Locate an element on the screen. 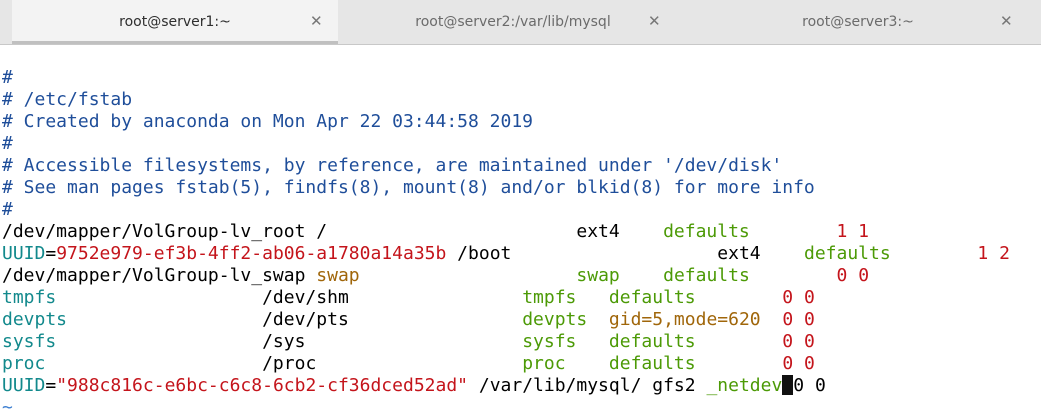 This screenshot has width=1041, height=419. terminal-text: /dev/mapper/VolGroup-lv_root / is located at coordinates (289, 231).